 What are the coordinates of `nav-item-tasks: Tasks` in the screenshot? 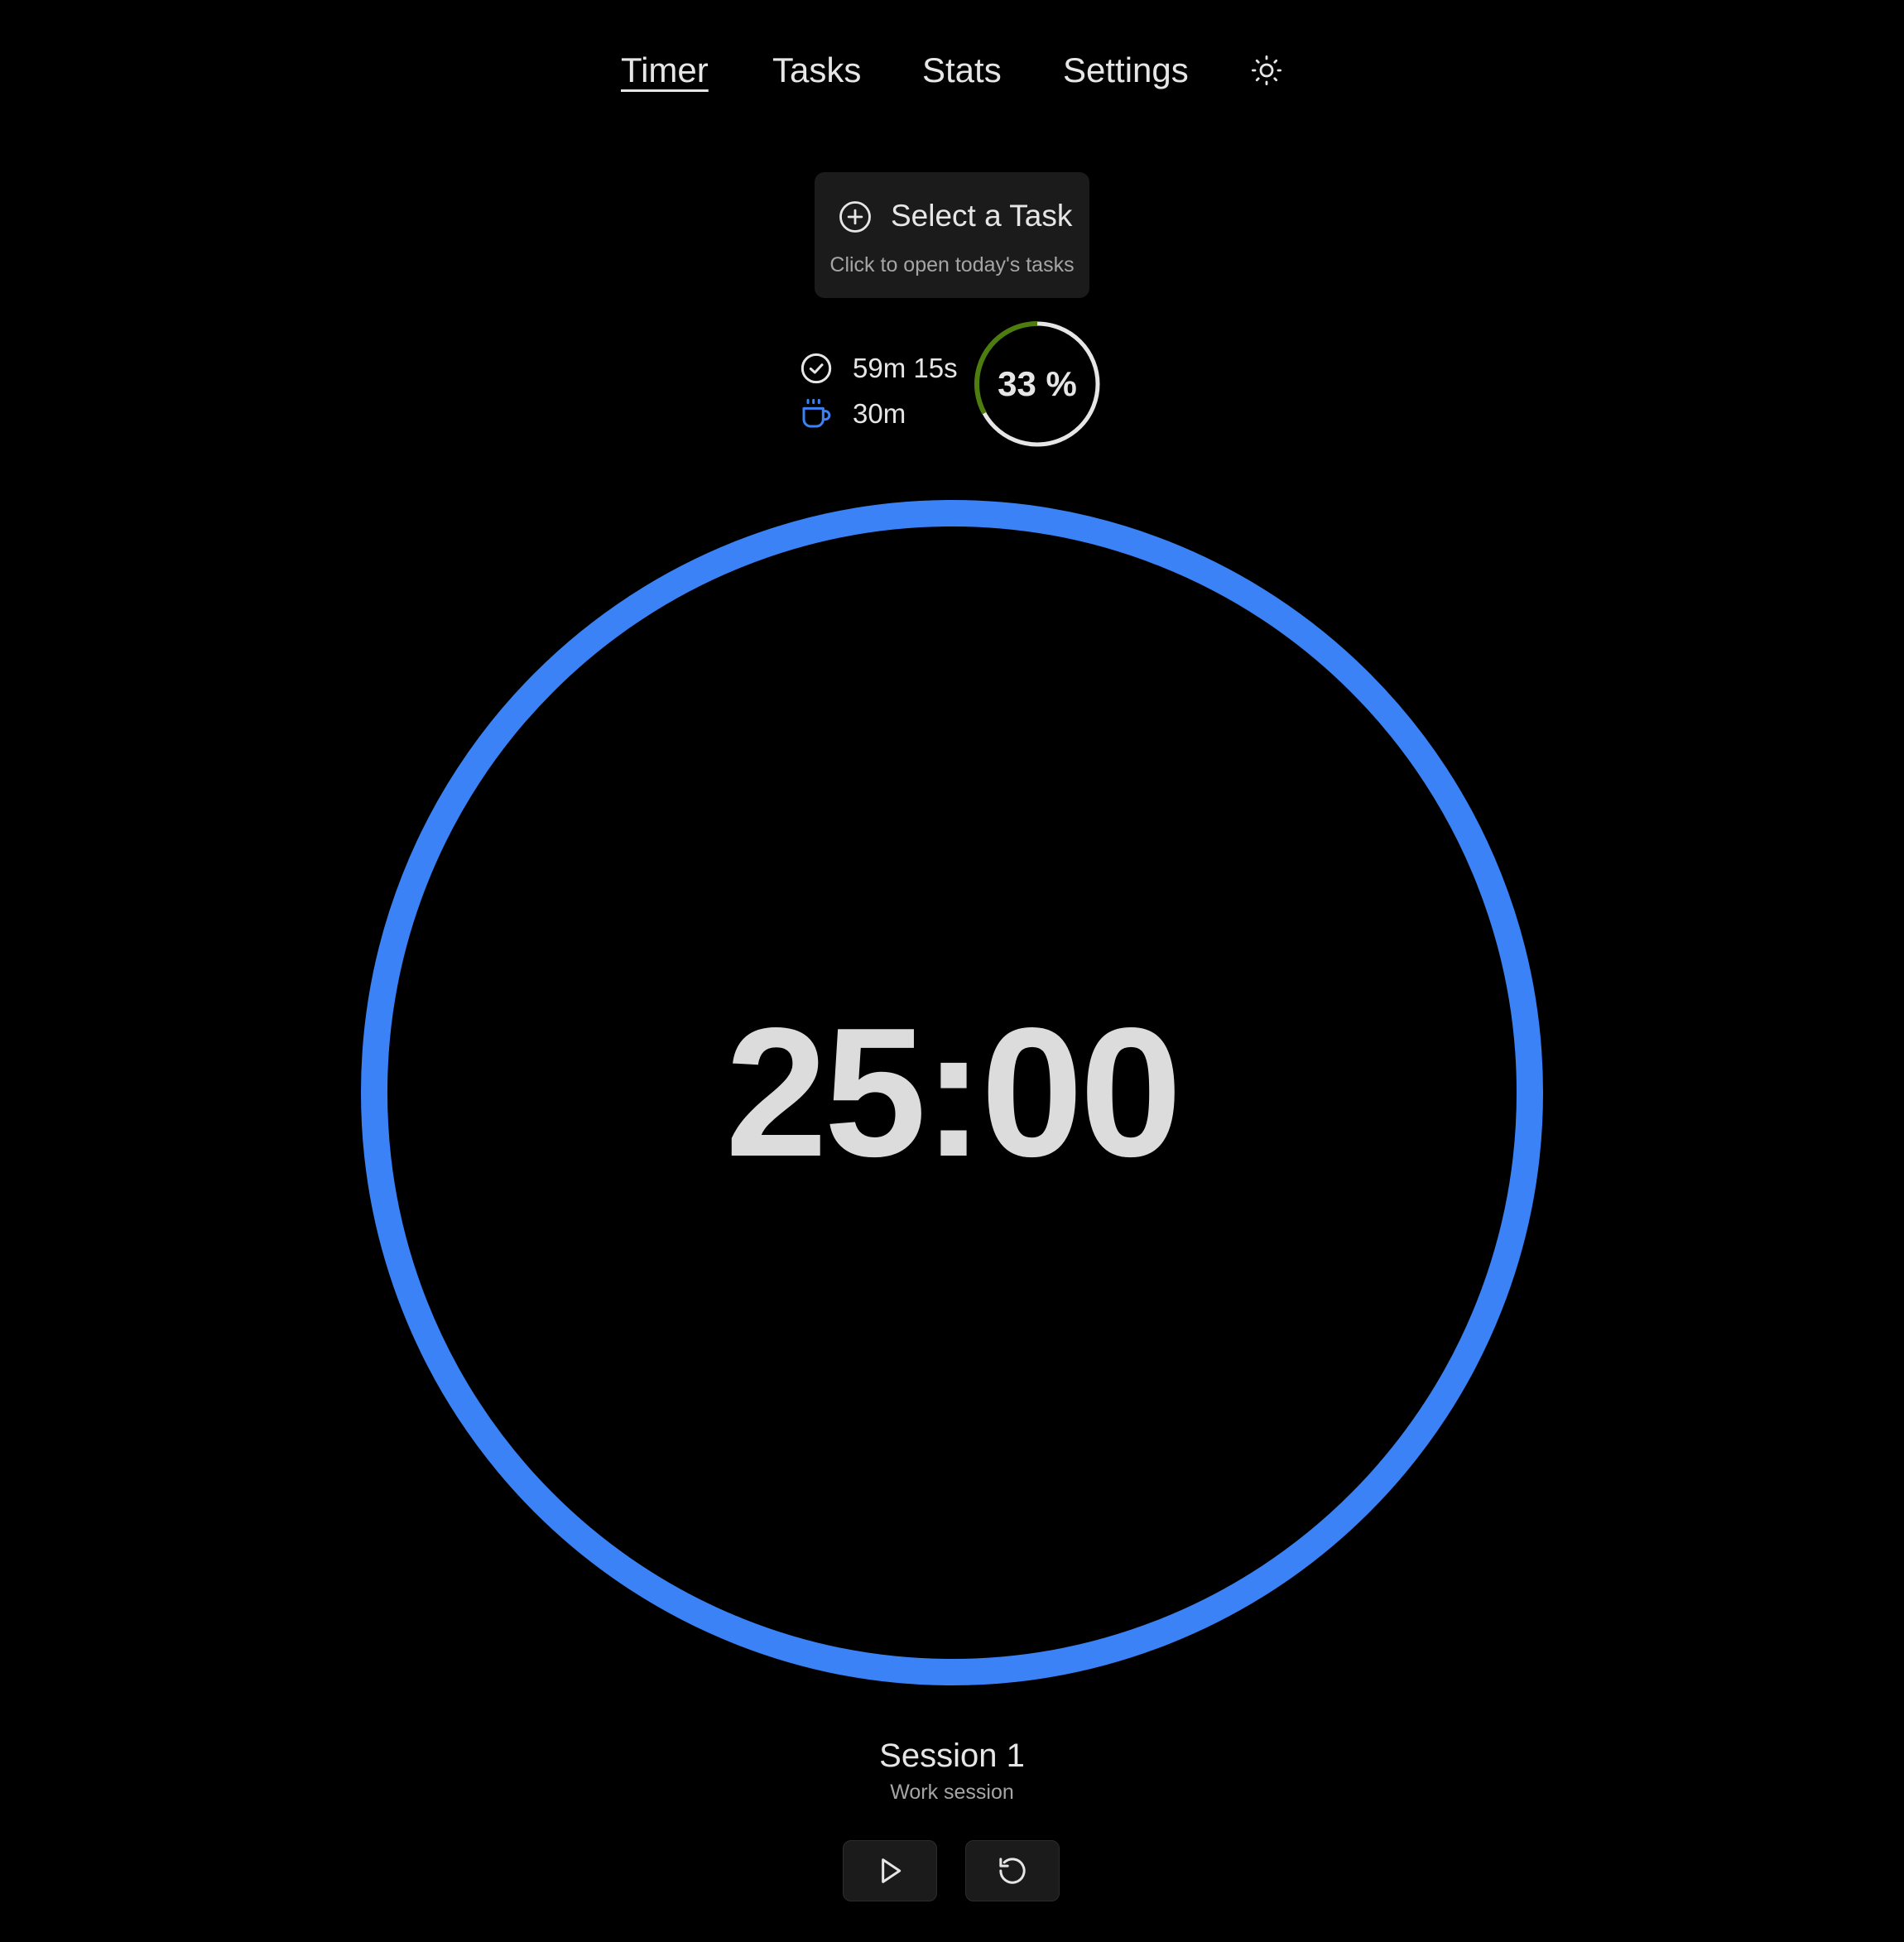 It's located at (816, 70).